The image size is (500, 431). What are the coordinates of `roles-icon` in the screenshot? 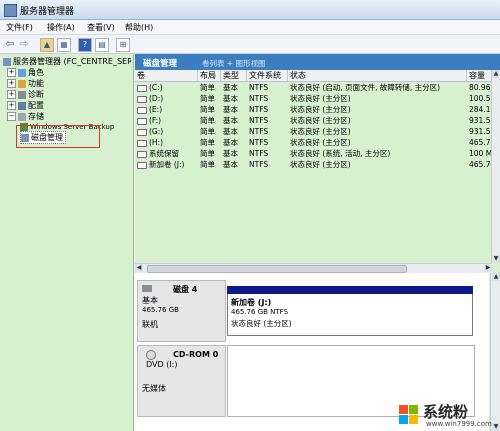 It's located at (22, 72).